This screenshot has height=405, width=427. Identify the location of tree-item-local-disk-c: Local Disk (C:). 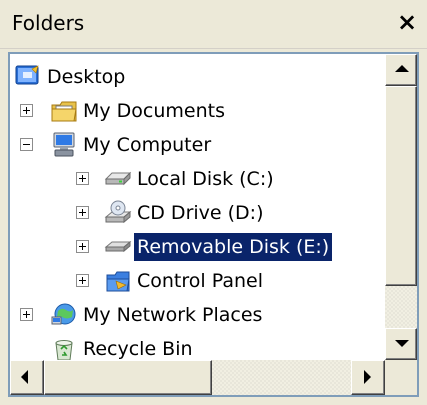
(175, 179).